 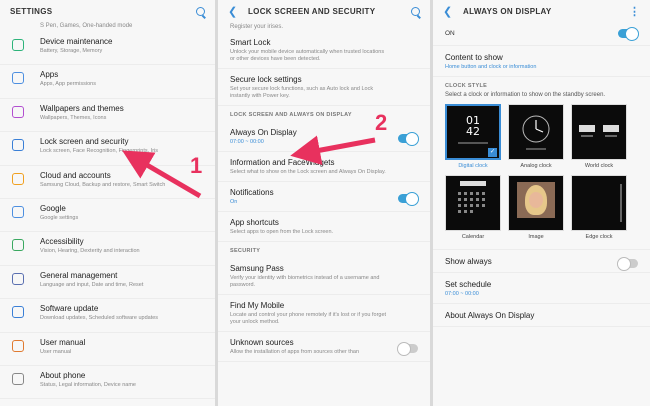 What do you see at coordinates (333, 150) in the screenshot?
I see `arrow-to-always-on-display` at bounding box center [333, 150].